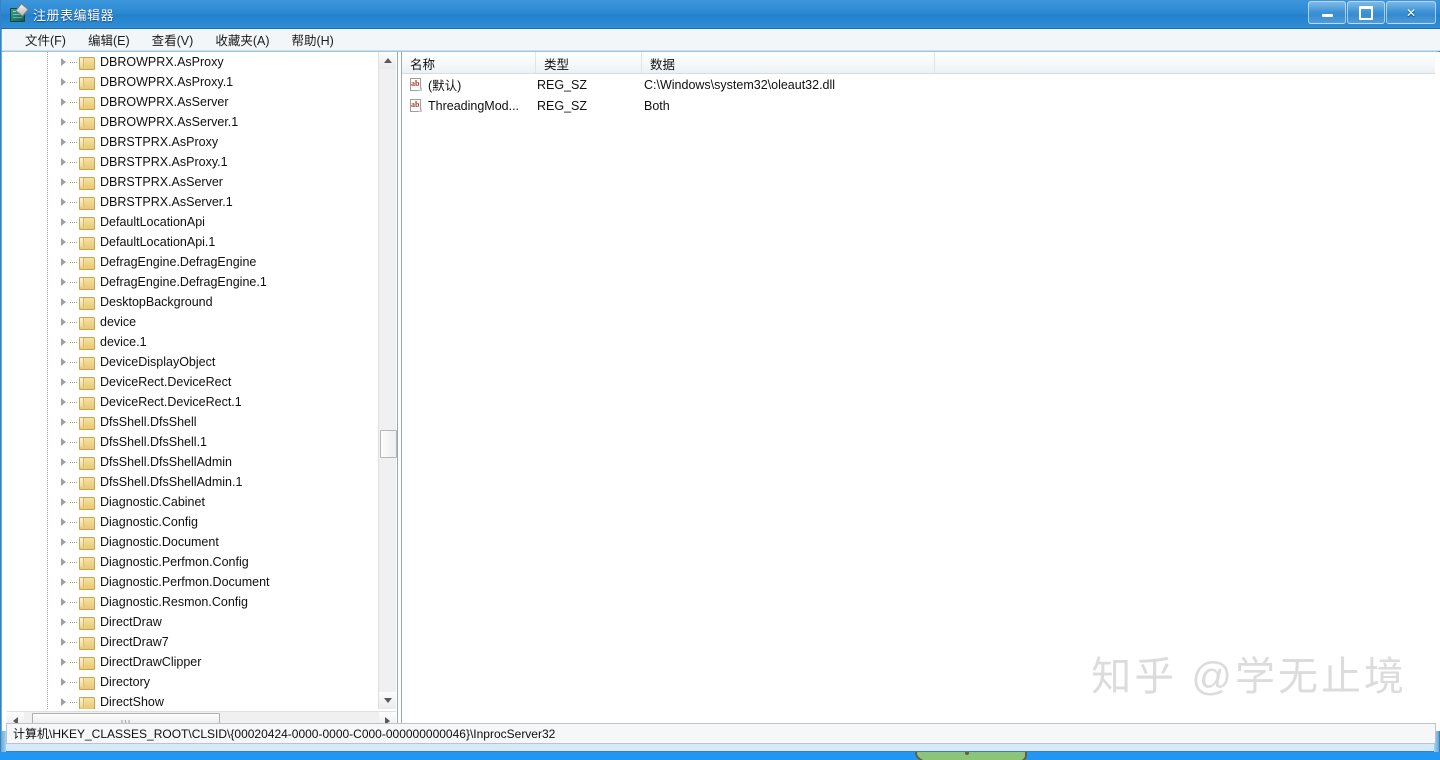 Image resolution: width=1440 pixels, height=760 pixels. Describe the element at coordinates (193, 262) in the screenshot. I see `tree-item: DefragEngine.DefragEngine` at that location.